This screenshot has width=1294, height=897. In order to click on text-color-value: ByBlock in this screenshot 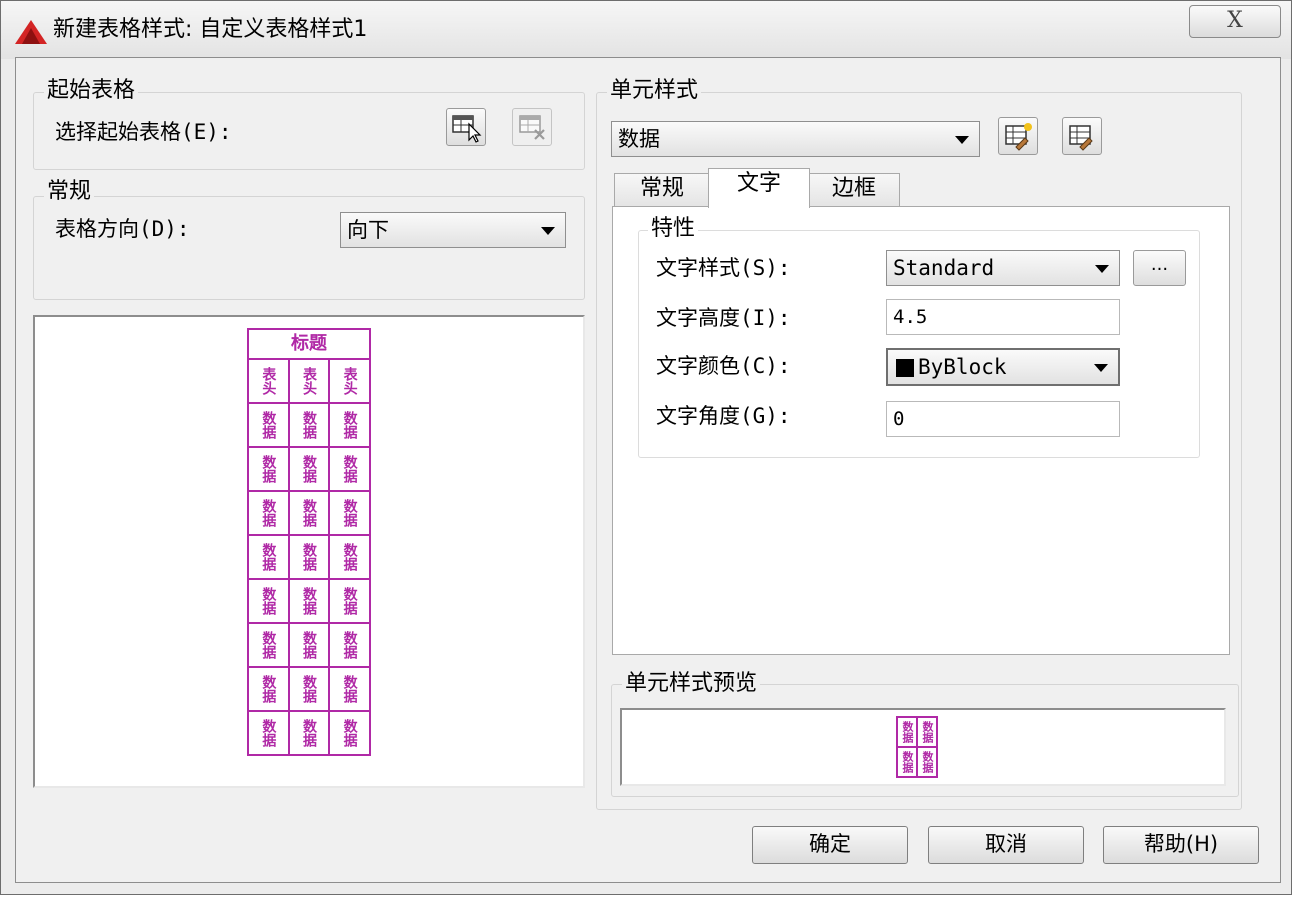, I will do `click(962, 367)`.